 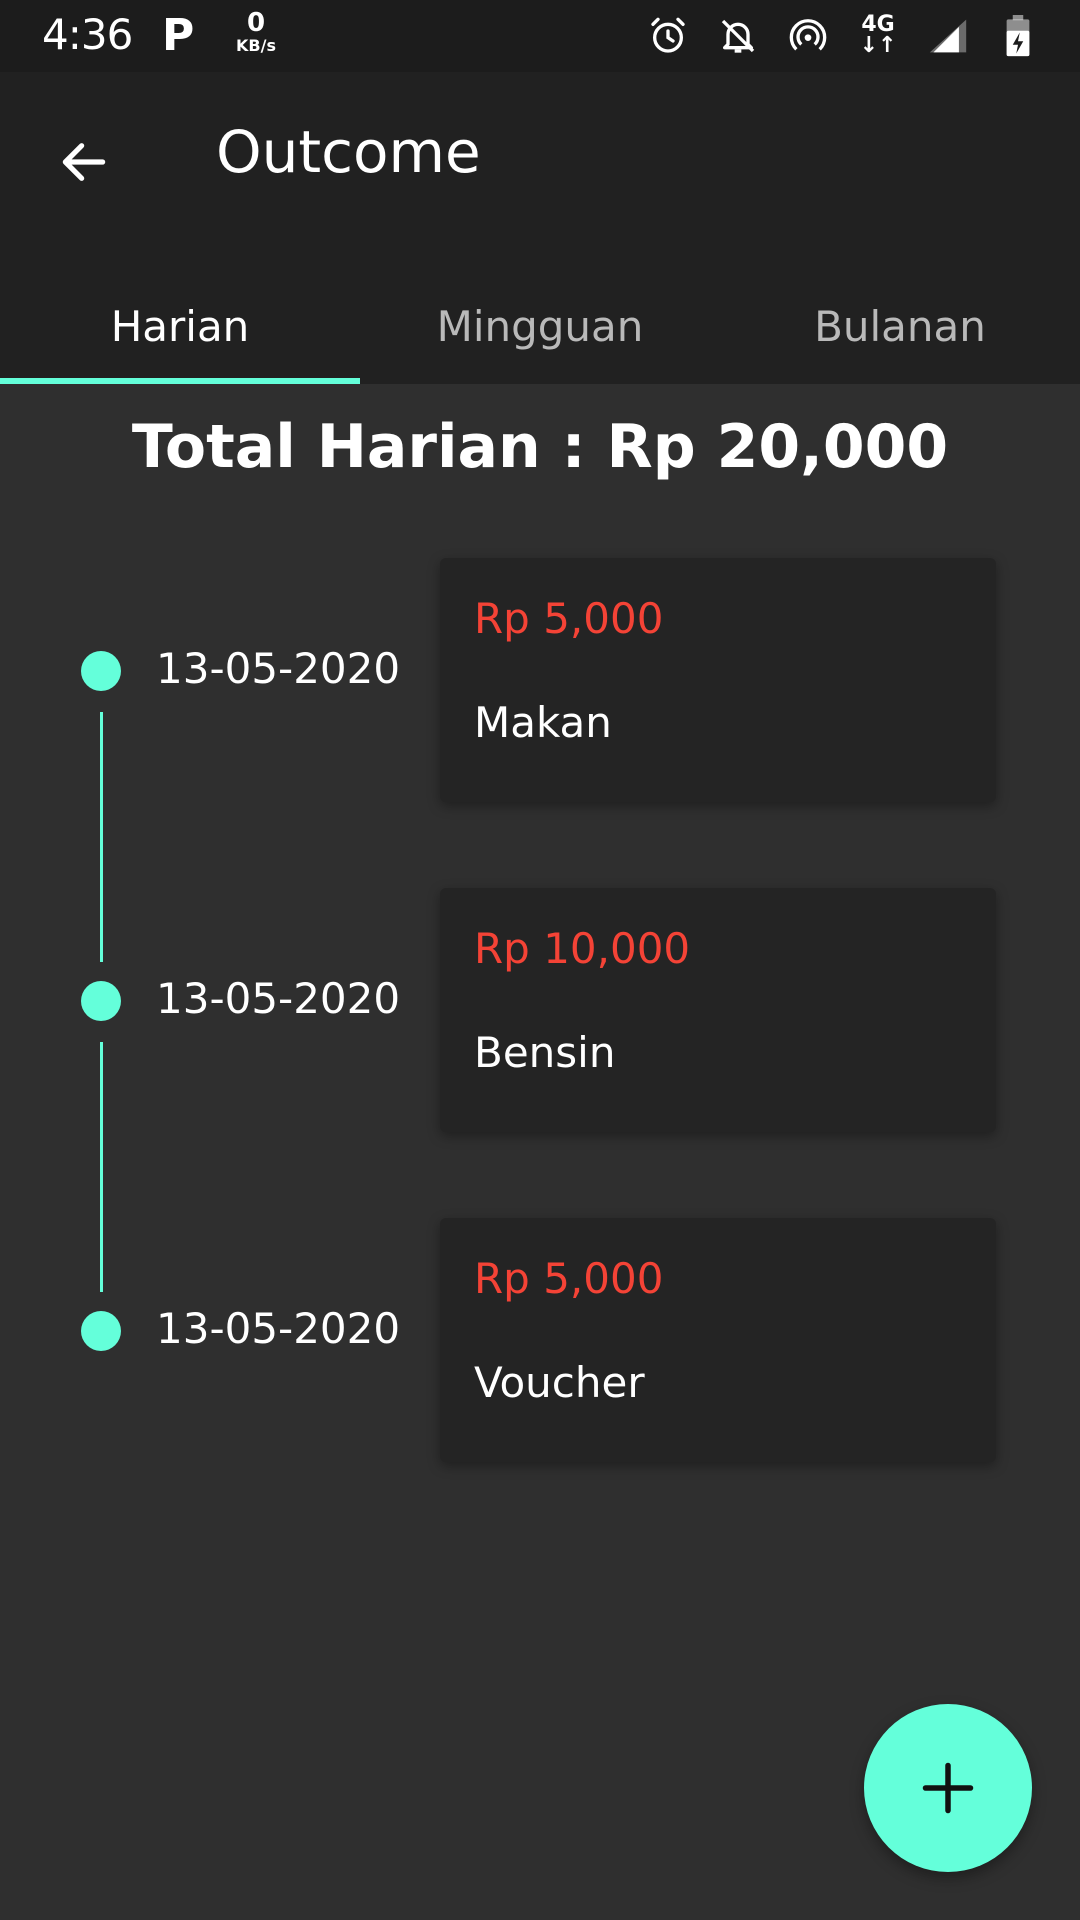 I want to click on entry-amount: Rp 10,000, so click(x=582, y=948).